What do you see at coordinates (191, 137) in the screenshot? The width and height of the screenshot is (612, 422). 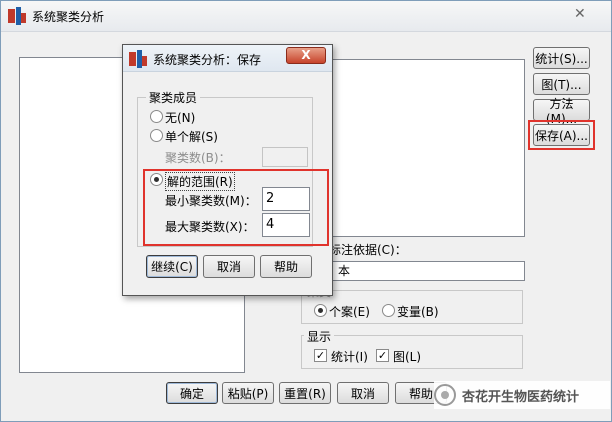 I see `single-solution-label: 单个解(S)` at bounding box center [191, 137].